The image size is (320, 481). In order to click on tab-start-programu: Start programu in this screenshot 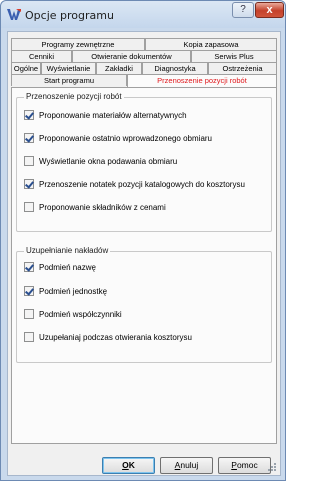, I will do `click(69, 80)`.